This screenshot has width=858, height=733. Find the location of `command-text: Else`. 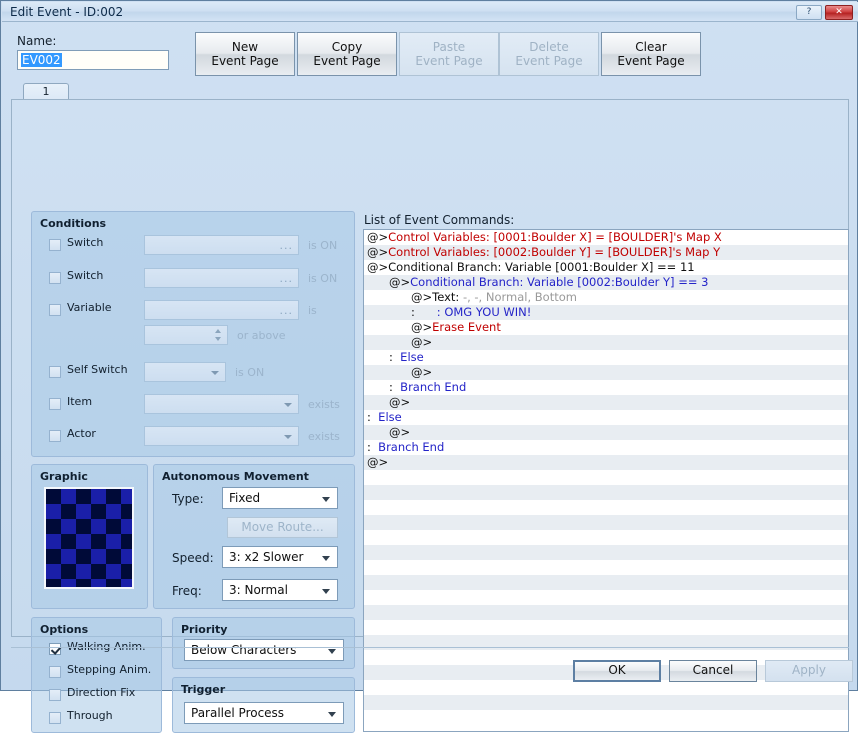

command-text: Else is located at coordinates (386, 417).